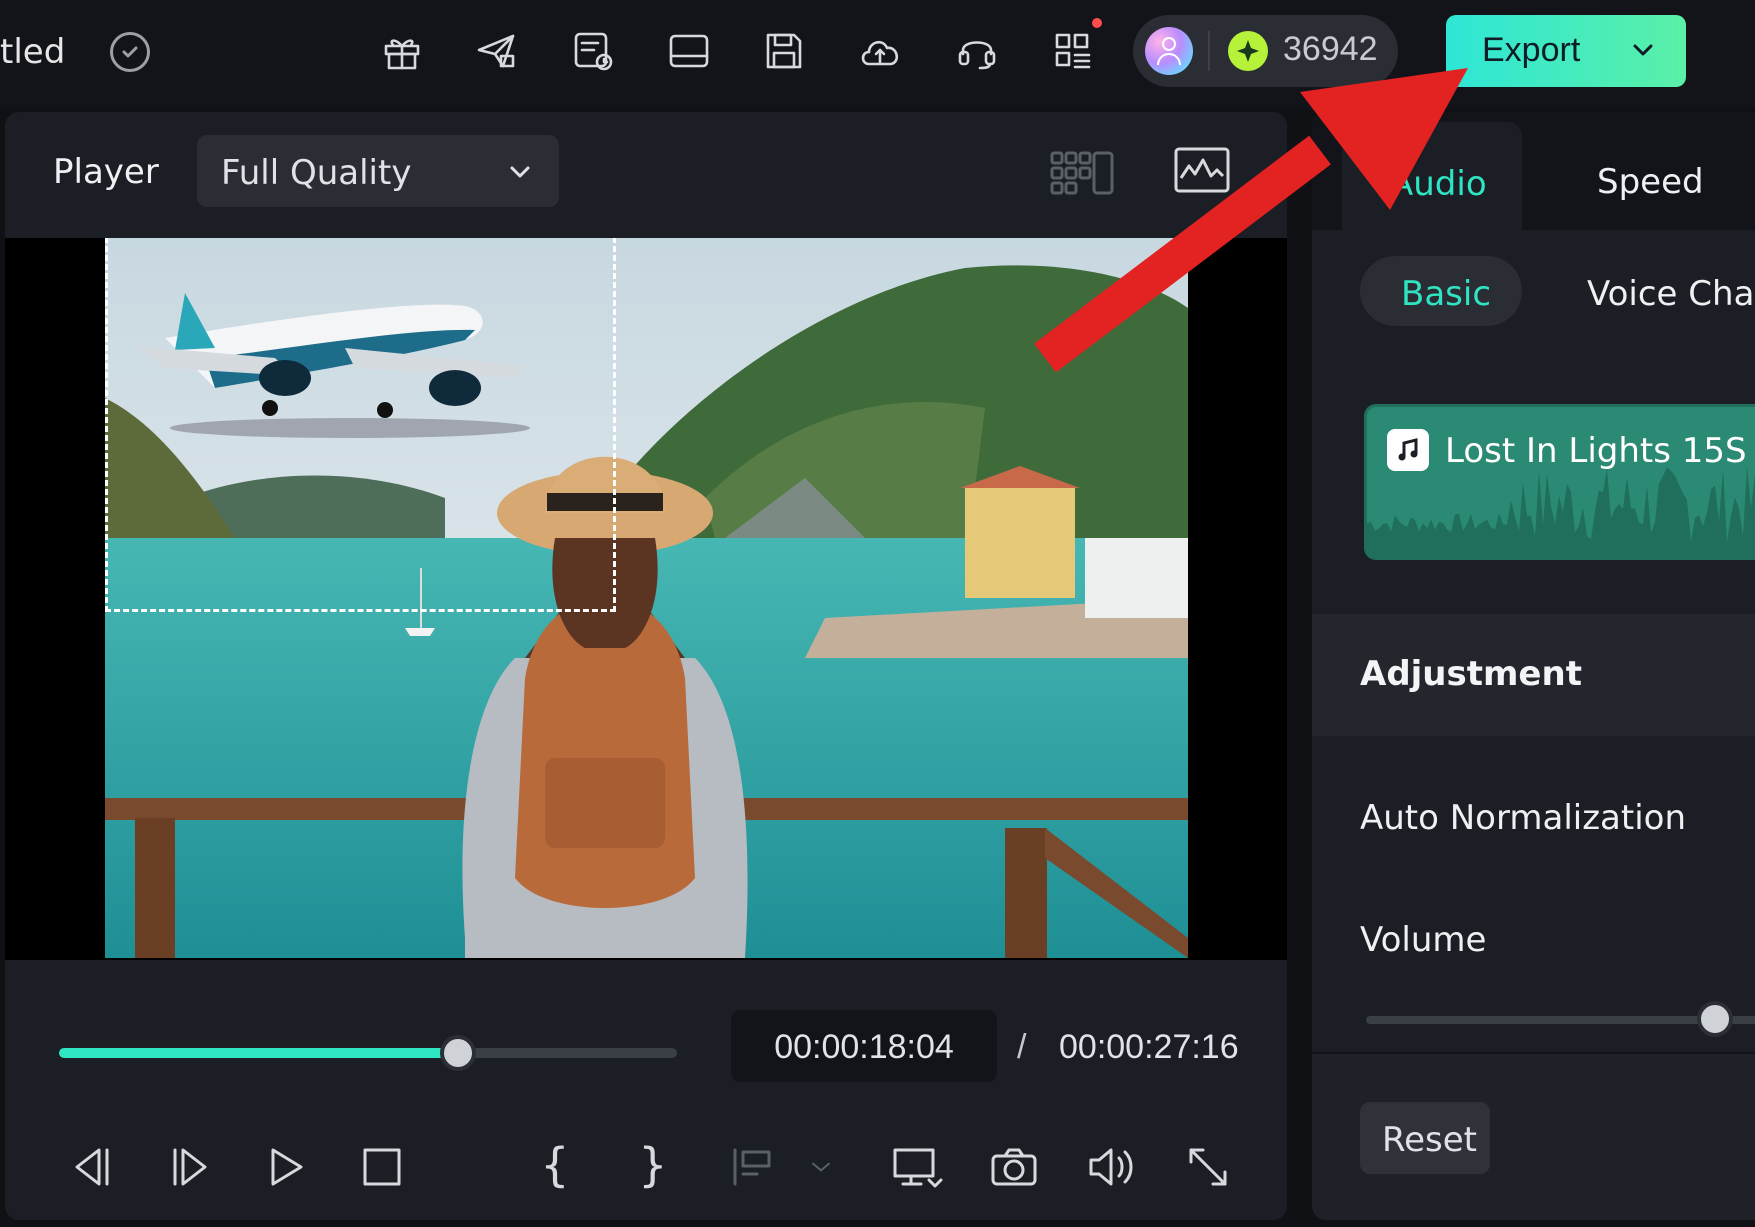  I want to click on task-list-icon, so click(593, 51).